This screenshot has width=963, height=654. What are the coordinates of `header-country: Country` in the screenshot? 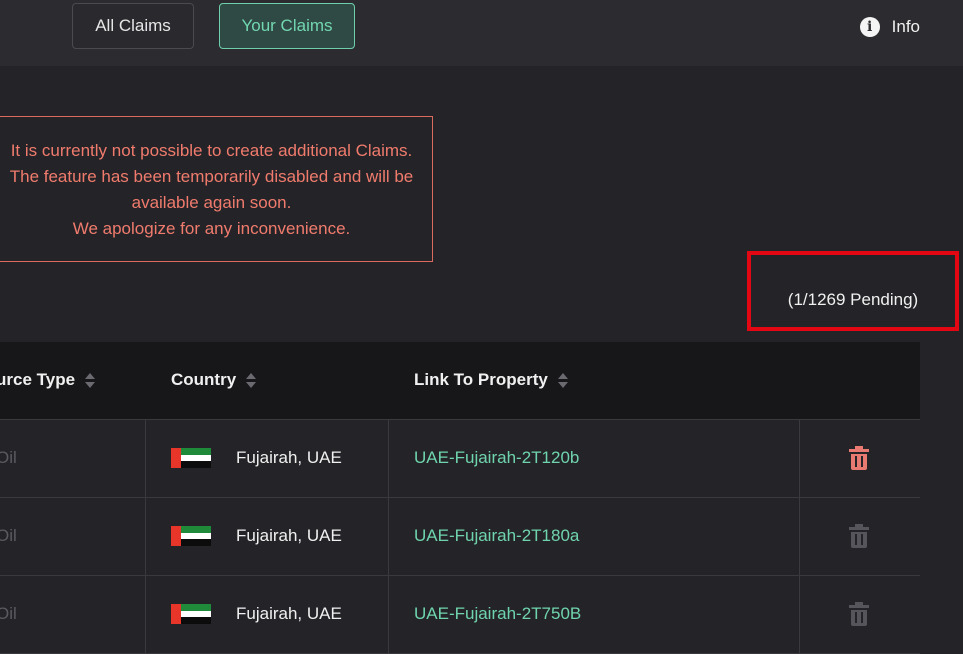 It's located at (214, 380).